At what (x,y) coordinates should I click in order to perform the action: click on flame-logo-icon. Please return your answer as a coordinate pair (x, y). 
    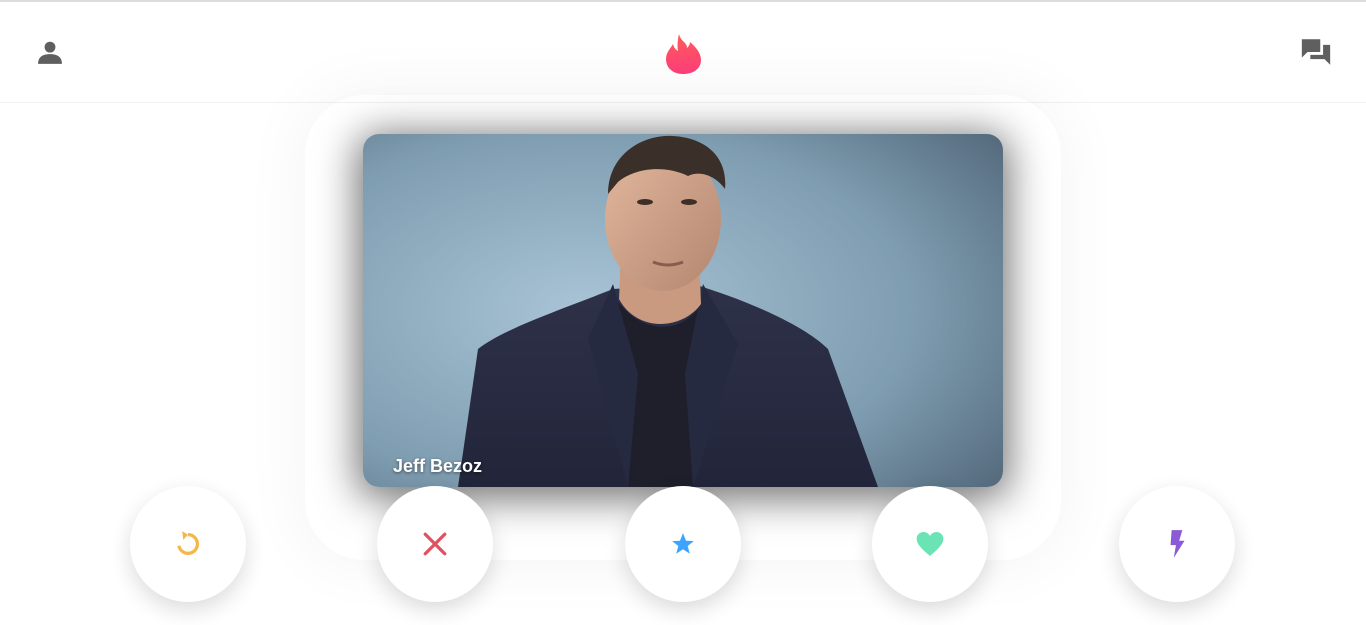
    Looking at the image, I should click on (683, 53).